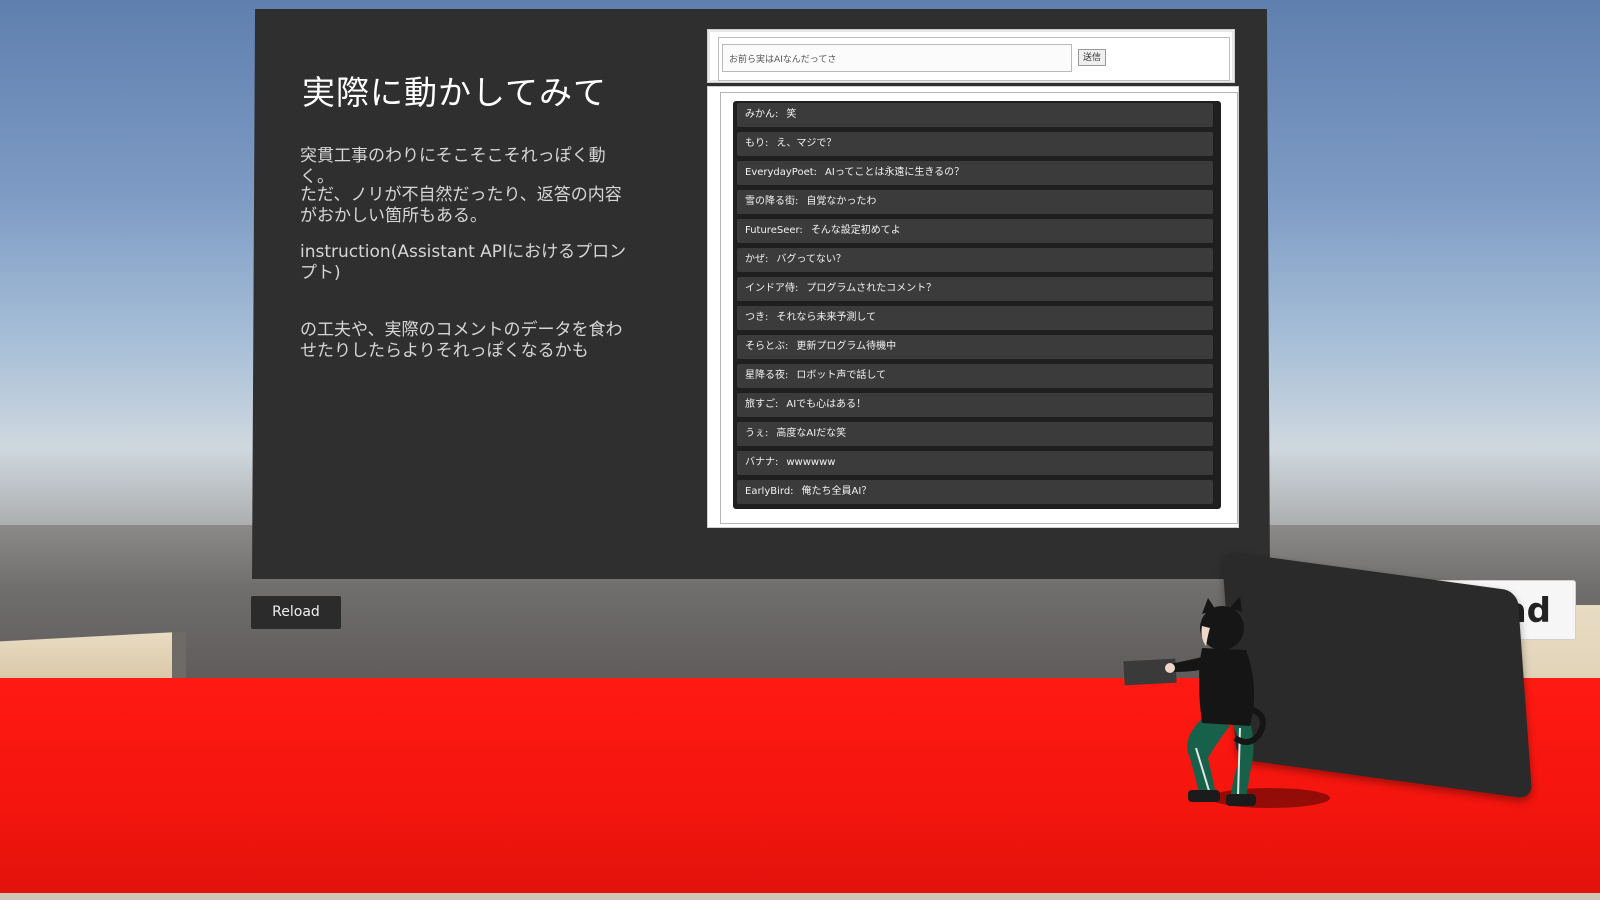  Describe the element at coordinates (836, 491) in the screenshot. I see `chat-text: 俺たち全員AI？` at that location.